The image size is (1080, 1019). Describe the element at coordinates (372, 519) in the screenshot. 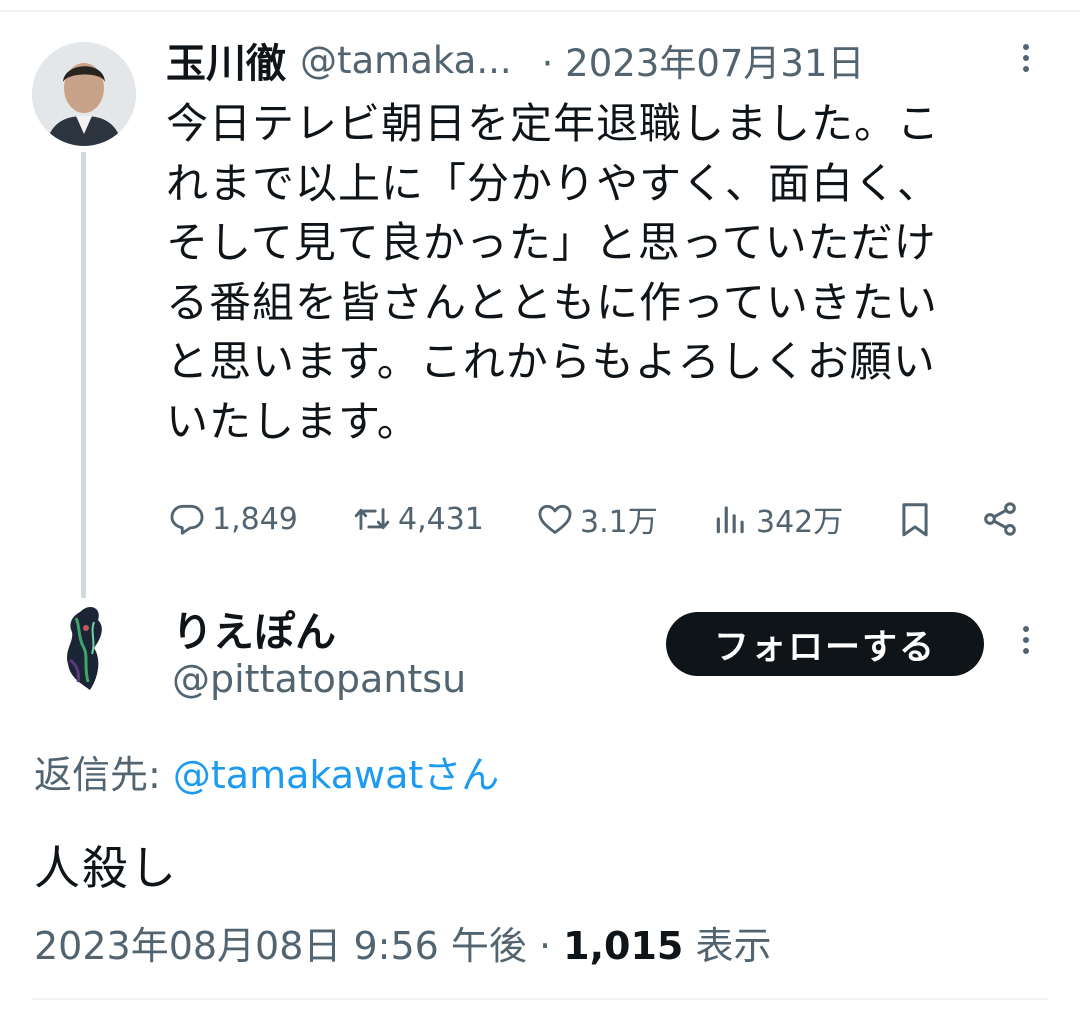

I see `retweet-icon` at that location.